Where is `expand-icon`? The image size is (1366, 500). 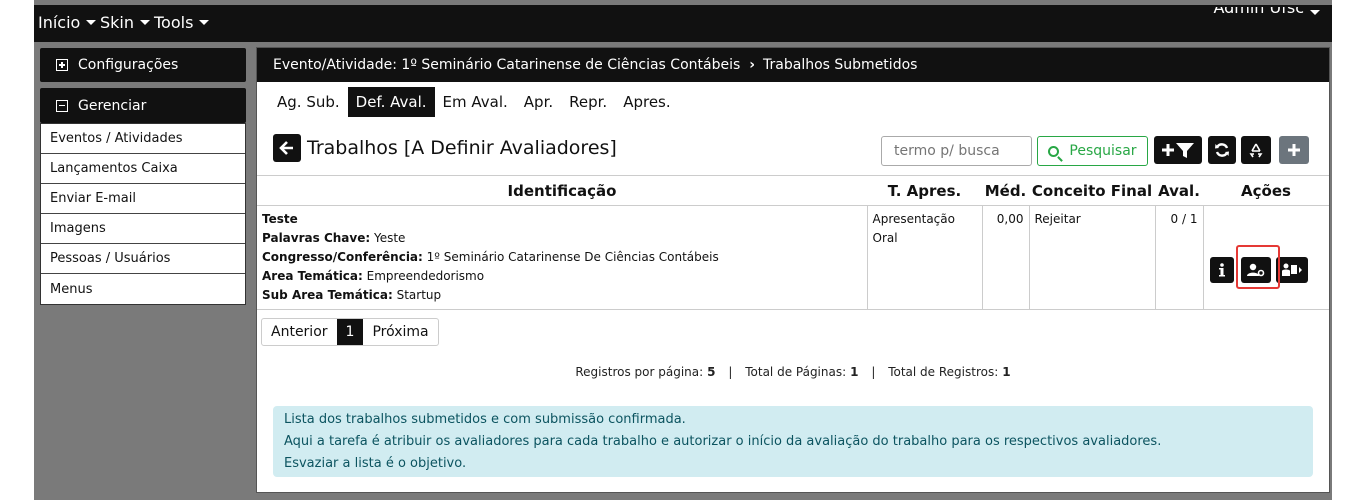 expand-icon is located at coordinates (62, 65).